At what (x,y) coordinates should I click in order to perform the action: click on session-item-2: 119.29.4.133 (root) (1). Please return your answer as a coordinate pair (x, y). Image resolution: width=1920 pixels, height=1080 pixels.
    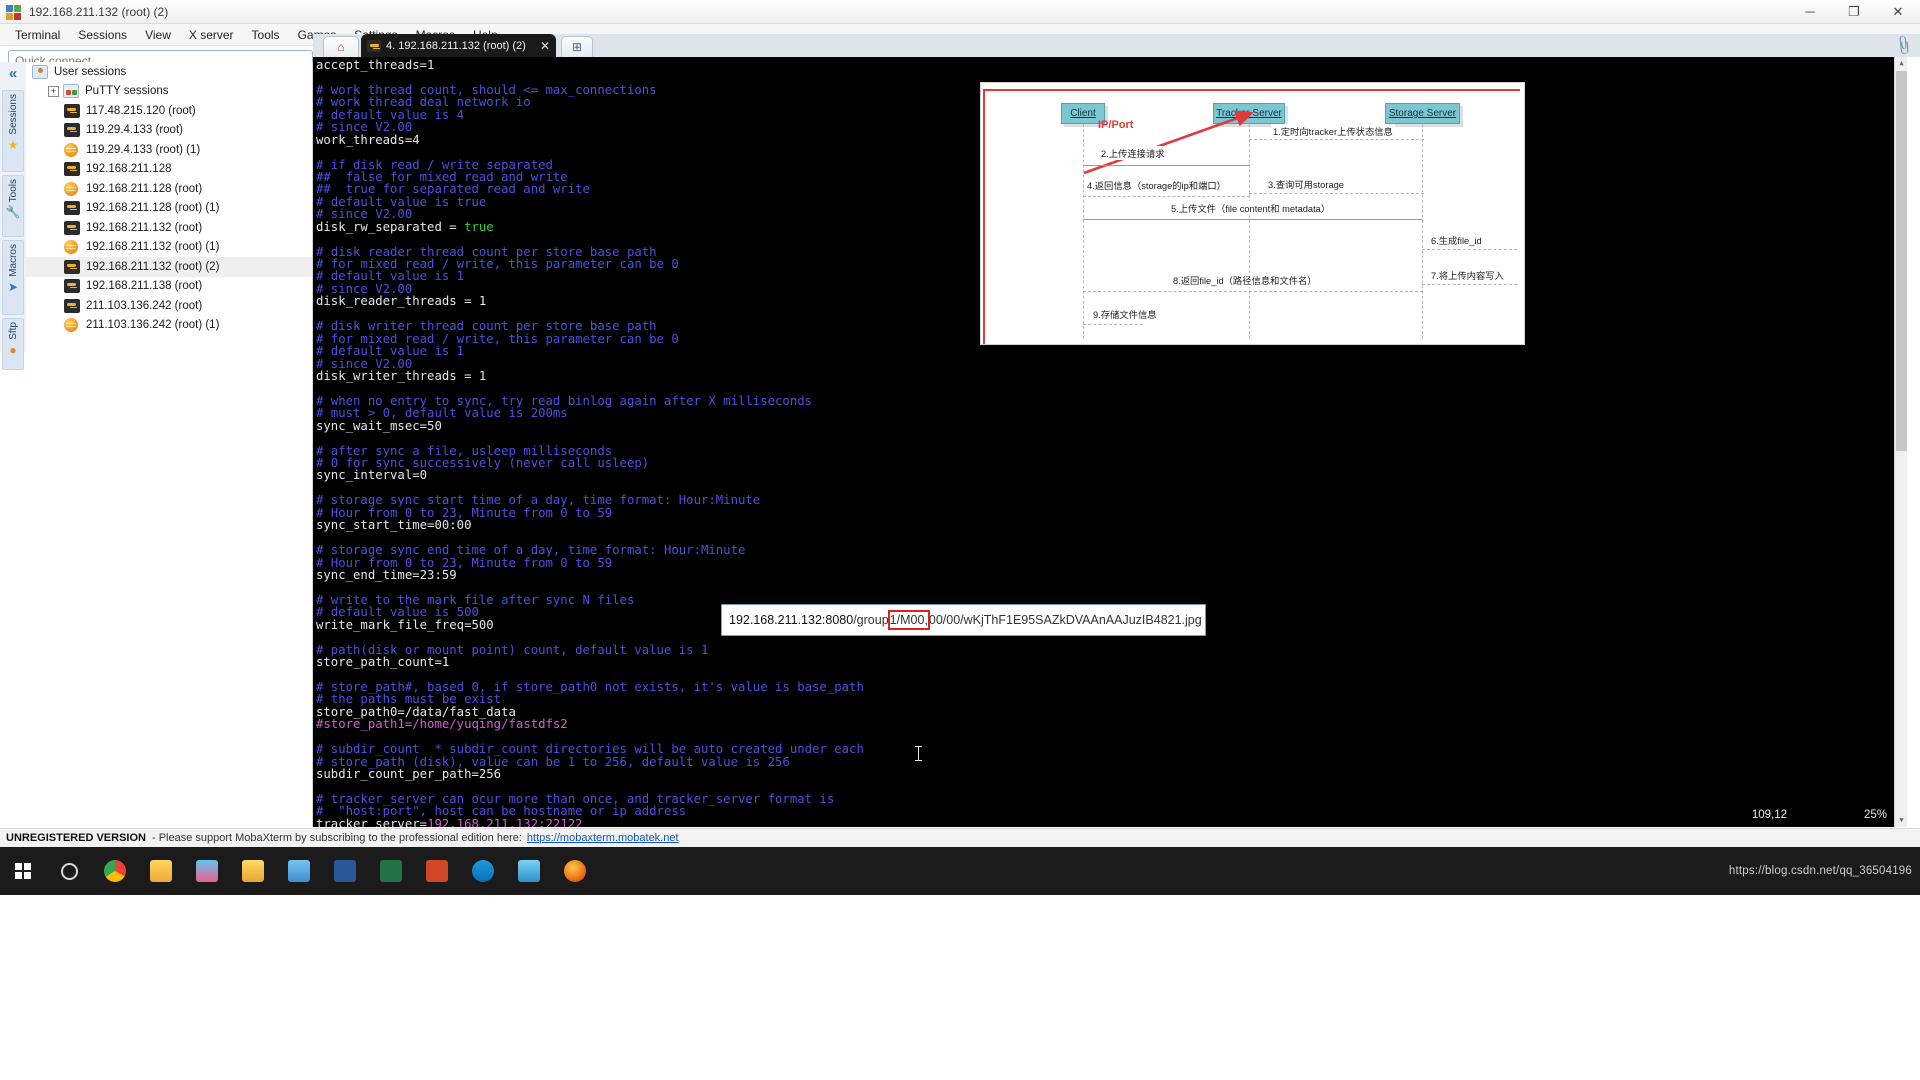
    Looking at the image, I should click on (169, 150).